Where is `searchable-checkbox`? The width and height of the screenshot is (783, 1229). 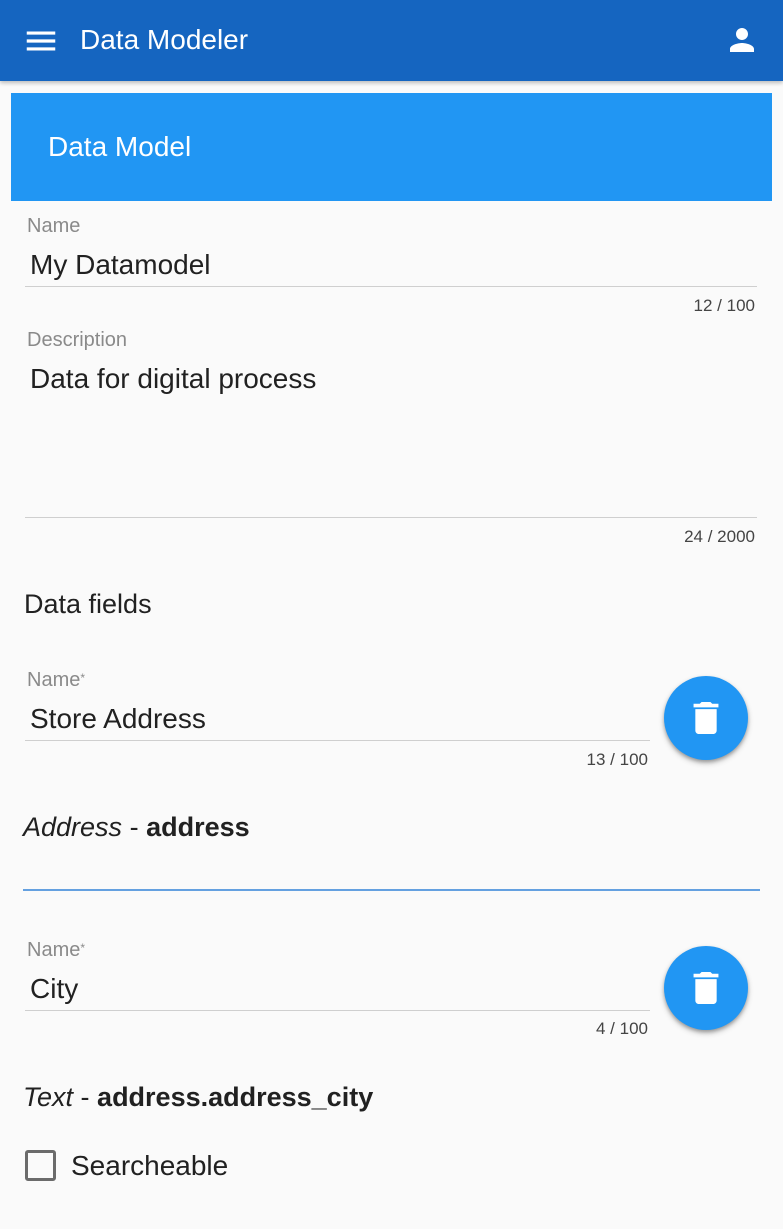 searchable-checkbox is located at coordinates (40, 1165).